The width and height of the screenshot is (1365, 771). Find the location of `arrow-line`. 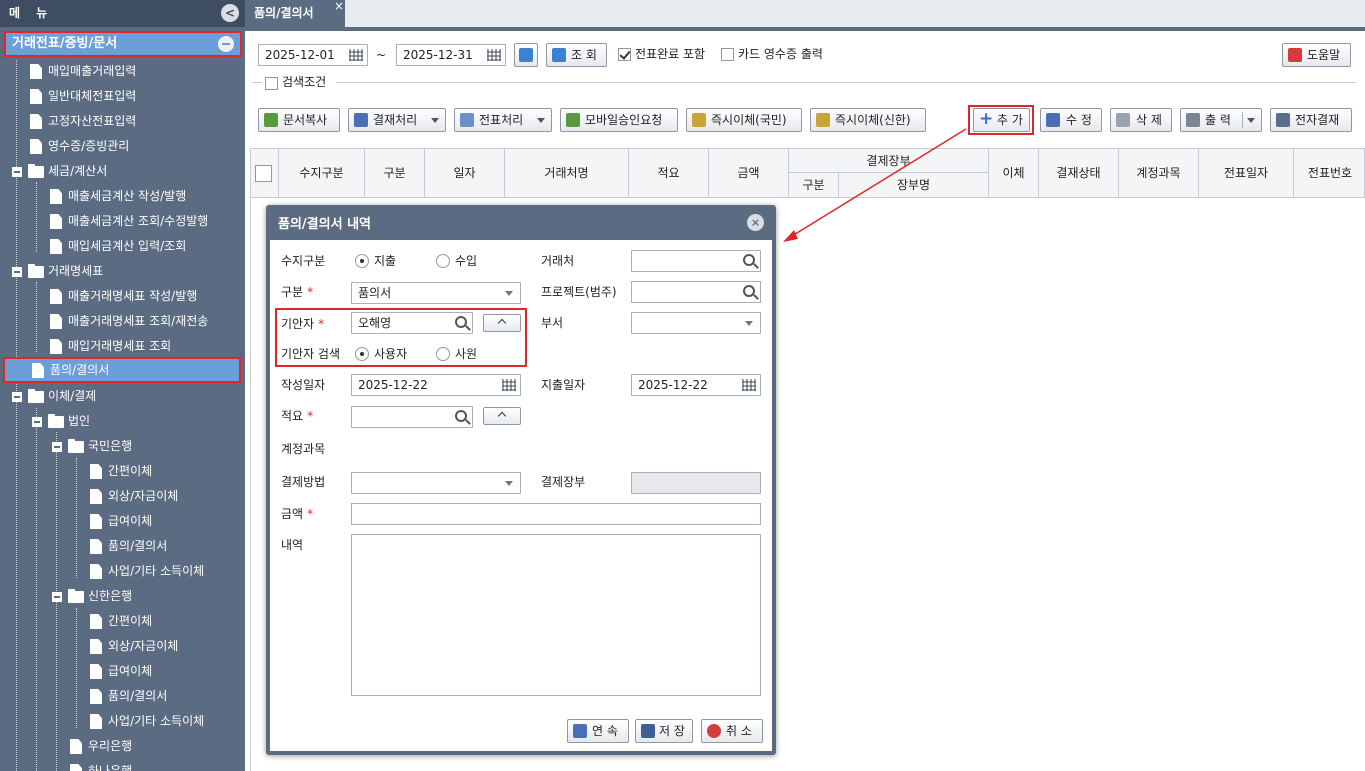

arrow-line is located at coordinates (879, 182).